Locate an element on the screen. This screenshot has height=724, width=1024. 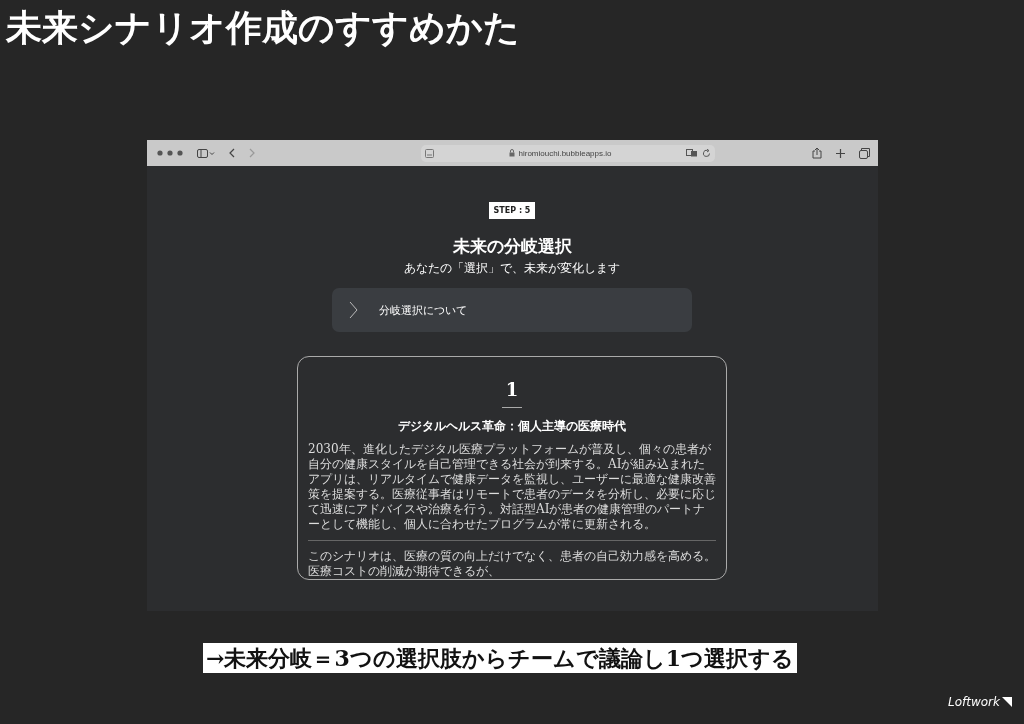
share-icon is located at coordinates (816, 153).